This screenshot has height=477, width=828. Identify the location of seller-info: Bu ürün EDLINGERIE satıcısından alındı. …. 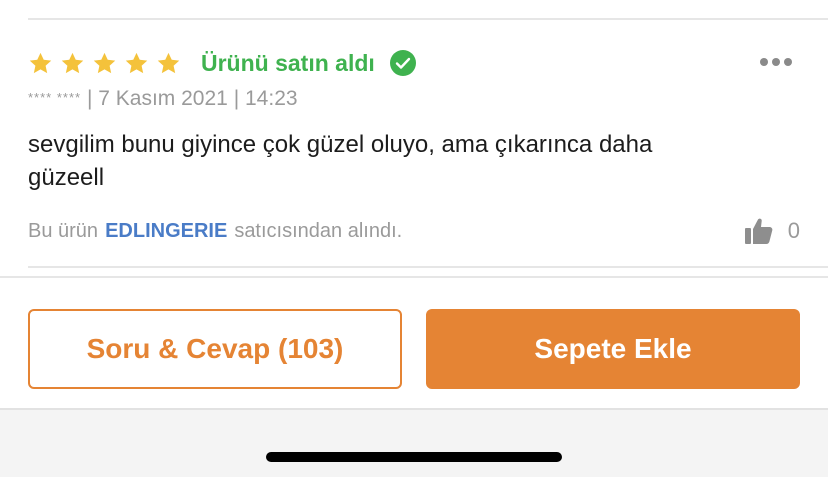
(414, 231).